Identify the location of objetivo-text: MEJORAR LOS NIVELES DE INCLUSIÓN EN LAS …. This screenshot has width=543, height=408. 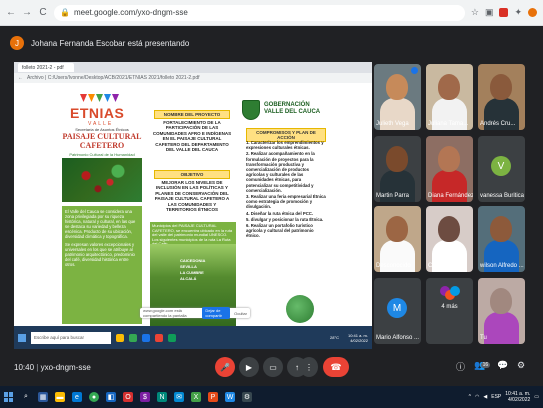
(192, 196).